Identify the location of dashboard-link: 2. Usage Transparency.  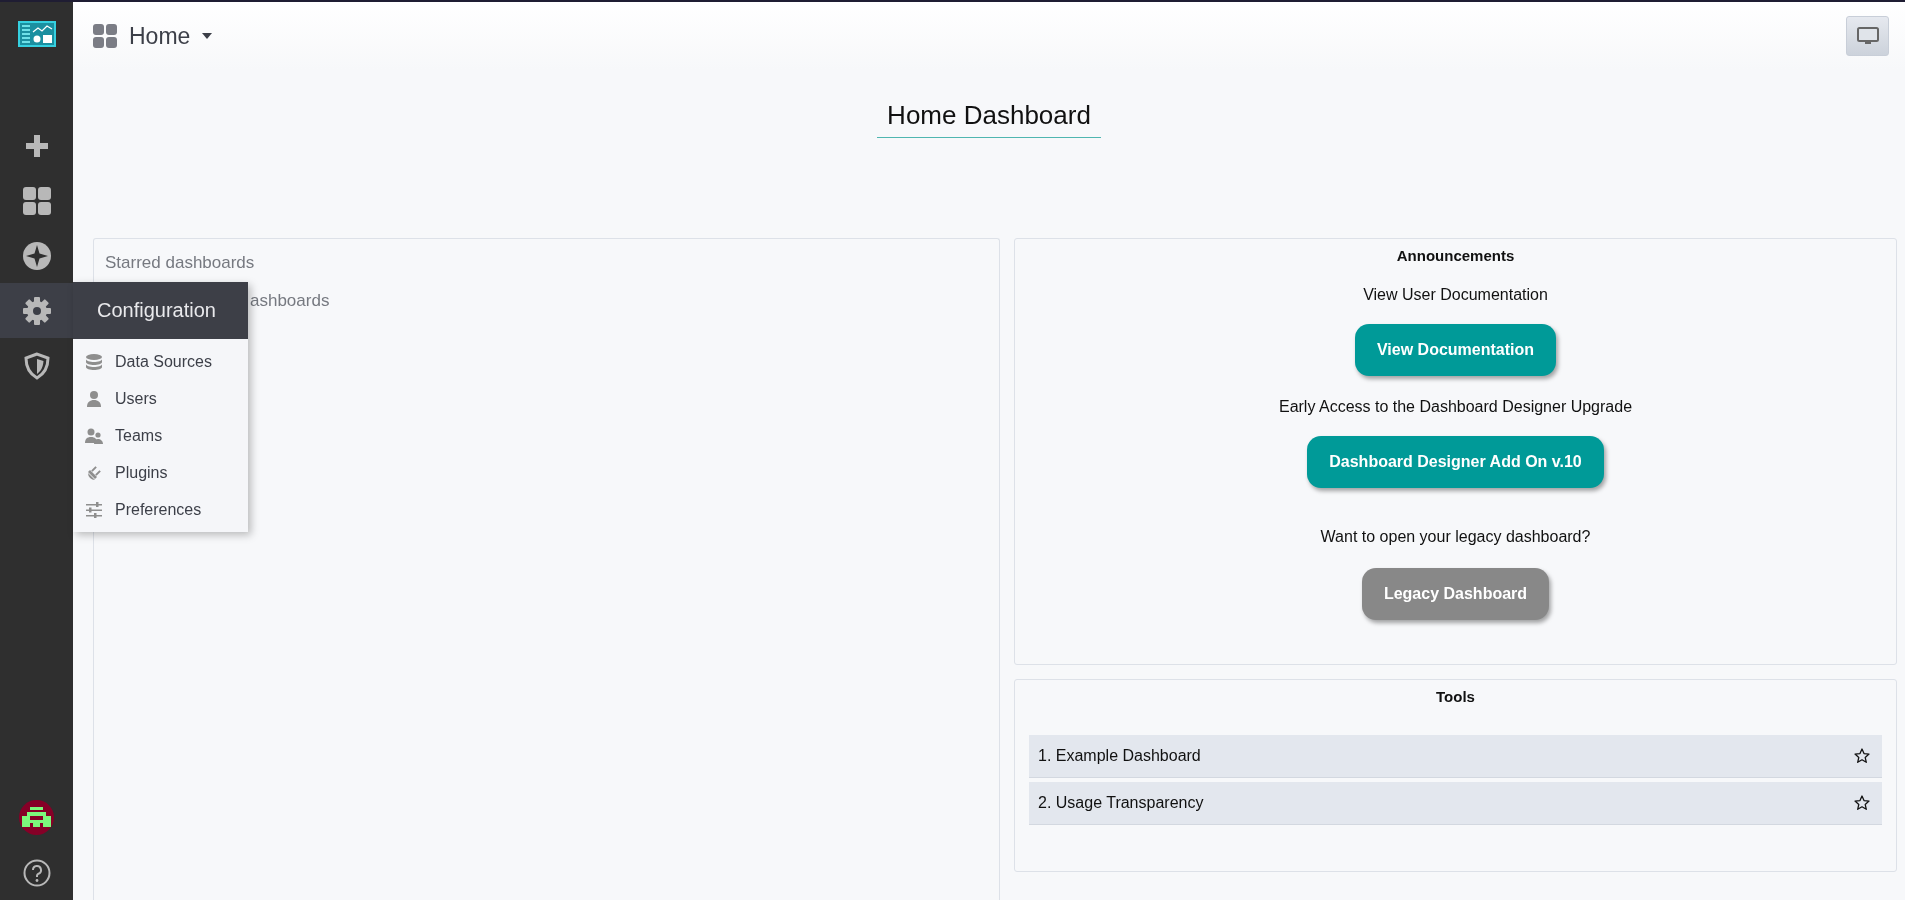
(1455, 803).